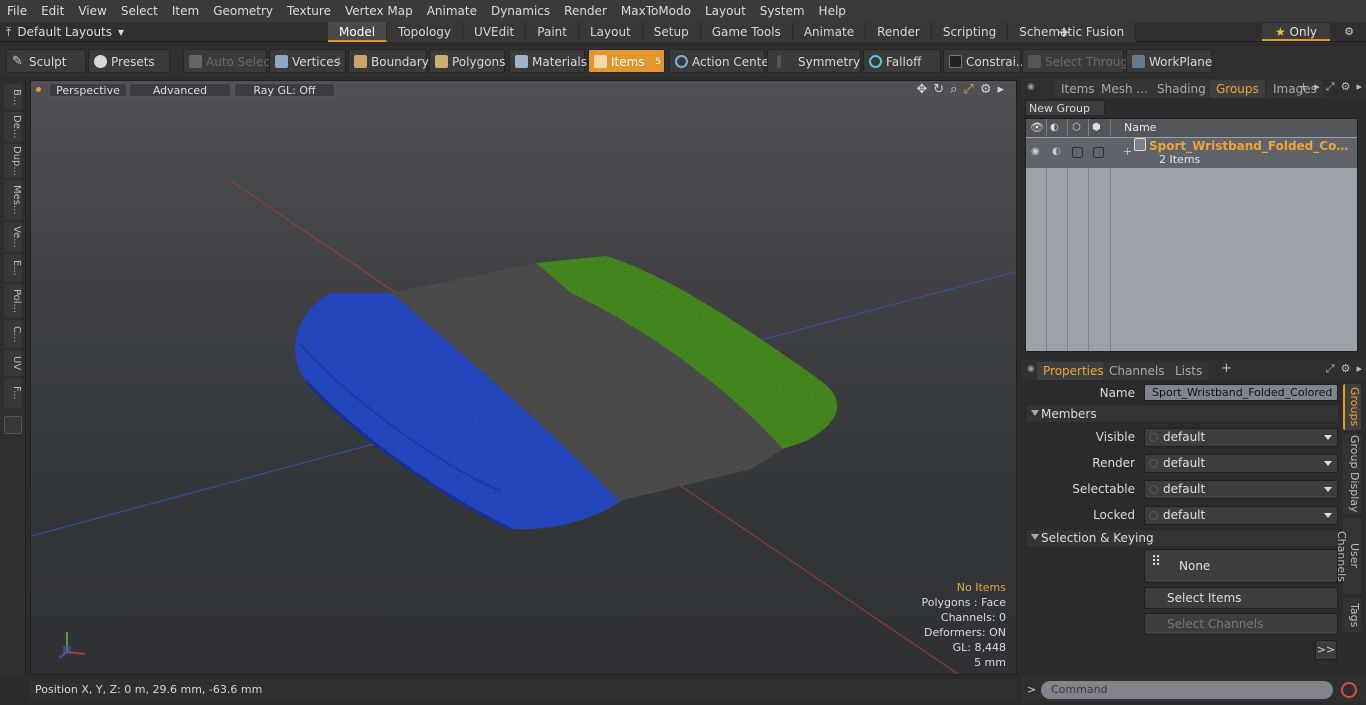 The width and height of the screenshot is (1366, 705). Describe the element at coordinates (968, 89) in the screenshot. I see `maximize-icon: ⤢` at that location.